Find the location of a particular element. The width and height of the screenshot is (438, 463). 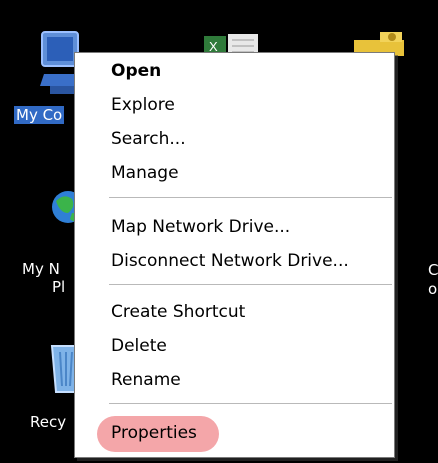

menu-item-explore: Explore is located at coordinates (143, 105).